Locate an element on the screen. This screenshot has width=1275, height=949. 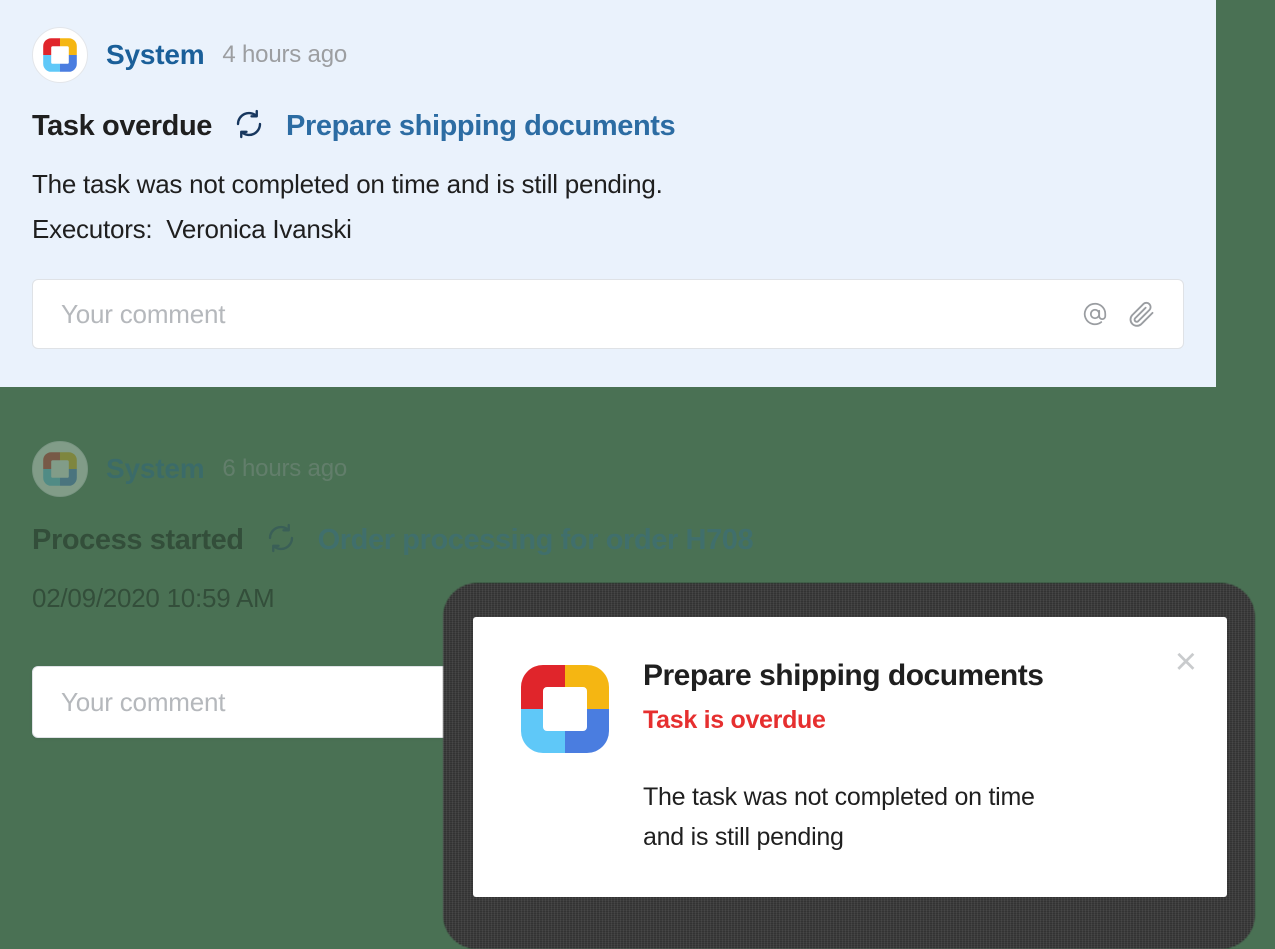
status-badge: Task is overdue is located at coordinates (734, 719).